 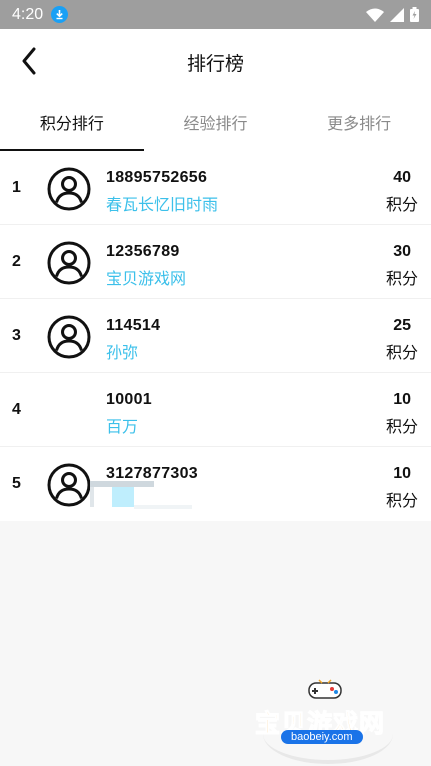 I want to click on app-header: 排行榜, so click(x=215, y=61).